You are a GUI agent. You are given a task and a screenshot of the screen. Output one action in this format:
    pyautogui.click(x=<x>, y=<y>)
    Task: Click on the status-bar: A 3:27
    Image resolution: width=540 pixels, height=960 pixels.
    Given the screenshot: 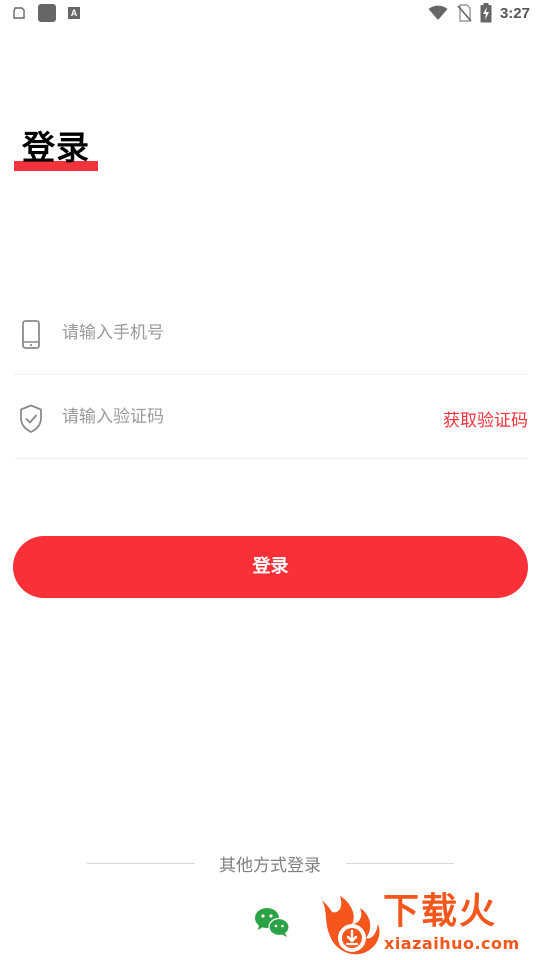 What is the action you would take?
    pyautogui.click(x=270, y=14)
    